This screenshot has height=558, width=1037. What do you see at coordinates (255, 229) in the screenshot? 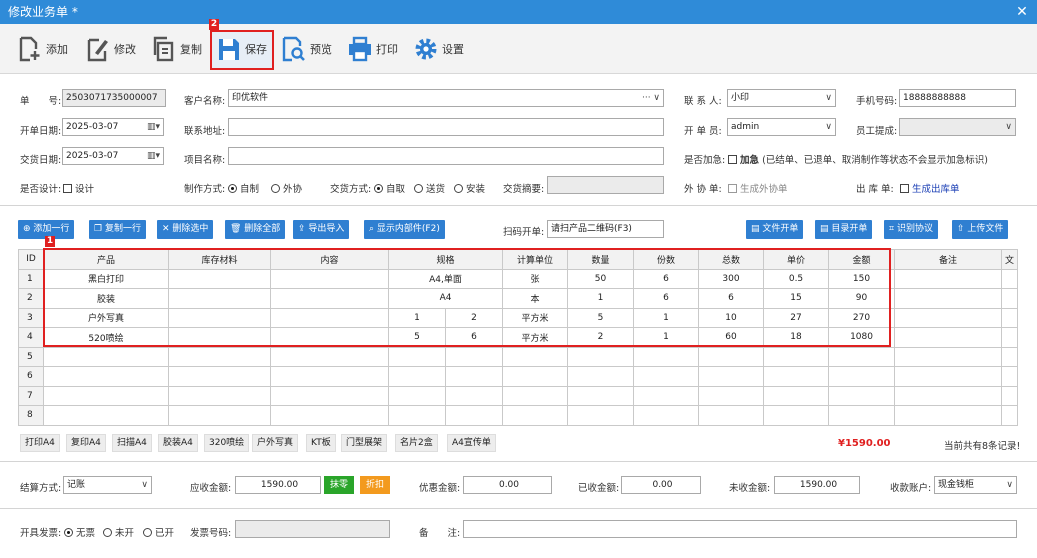
I see `delete-all-button: 🗑 删除全部` at bounding box center [255, 229].